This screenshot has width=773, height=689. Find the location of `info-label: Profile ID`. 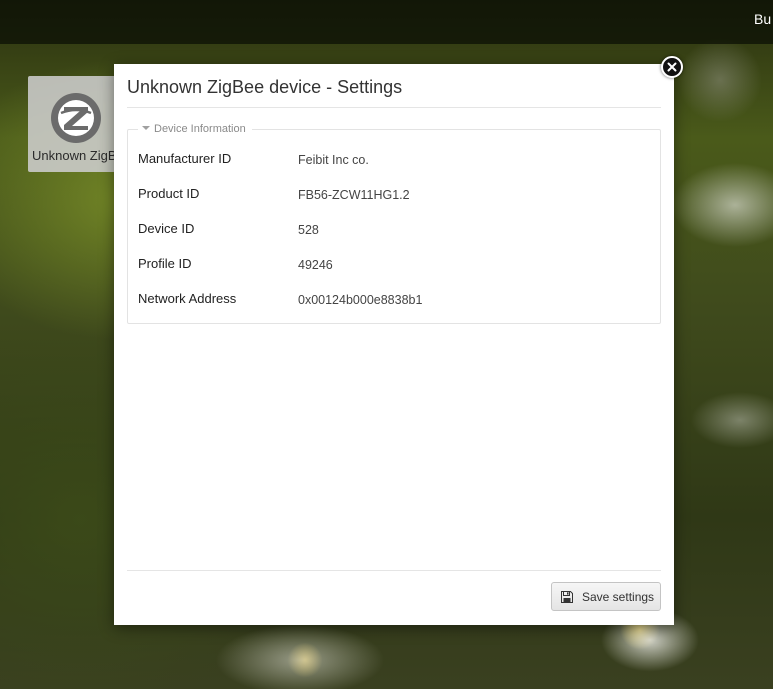

info-label: Profile ID is located at coordinates (165, 263).